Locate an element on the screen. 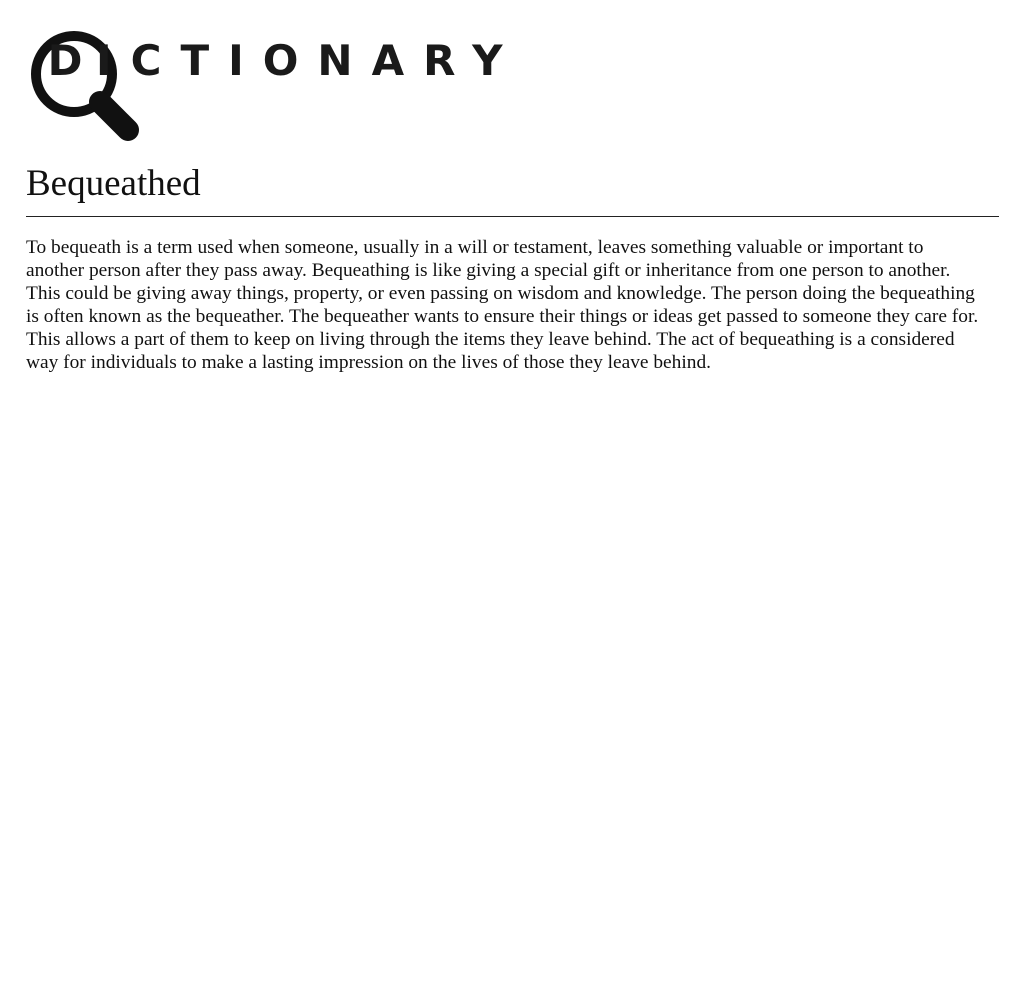  title-divider is located at coordinates (512, 216).